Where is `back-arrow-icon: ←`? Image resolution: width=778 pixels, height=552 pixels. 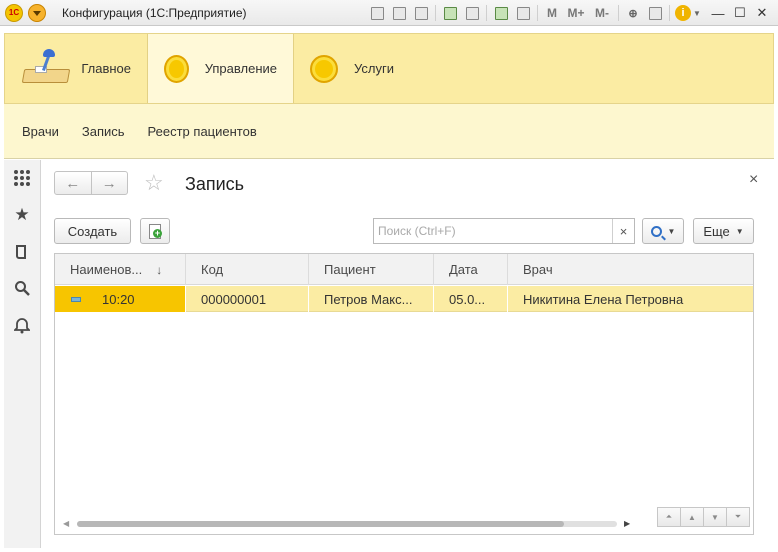 back-arrow-icon: ← is located at coordinates (73, 183).